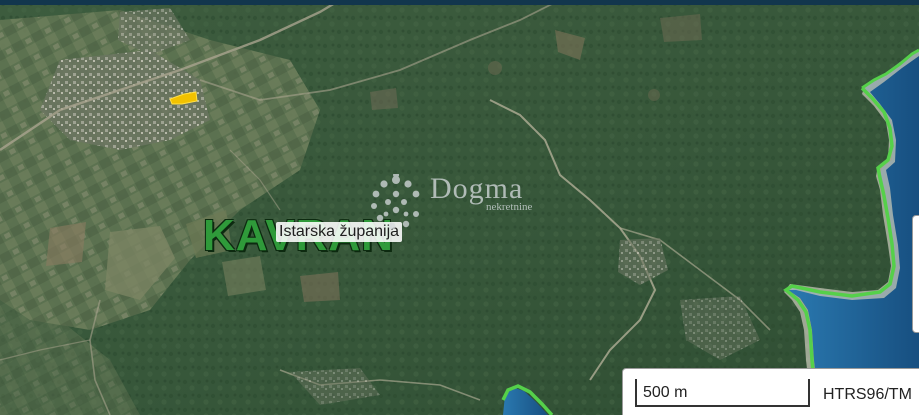  Describe the element at coordinates (915, 274) in the screenshot. I see `side-panel-edge` at that location.